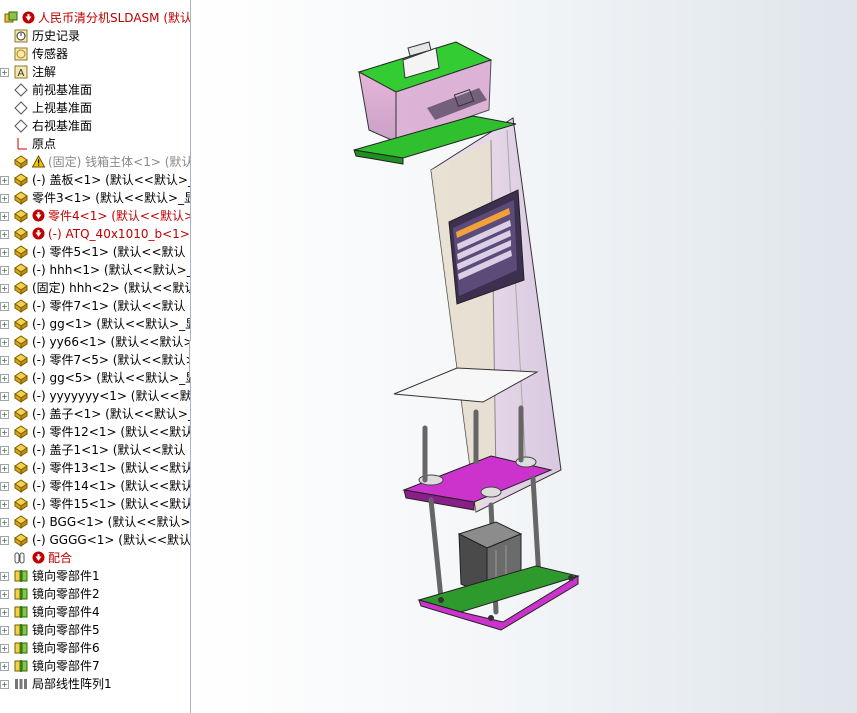  I want to click on tree-item-label: (固定) hhh<2> (默认<<默认, so click(111, 288).